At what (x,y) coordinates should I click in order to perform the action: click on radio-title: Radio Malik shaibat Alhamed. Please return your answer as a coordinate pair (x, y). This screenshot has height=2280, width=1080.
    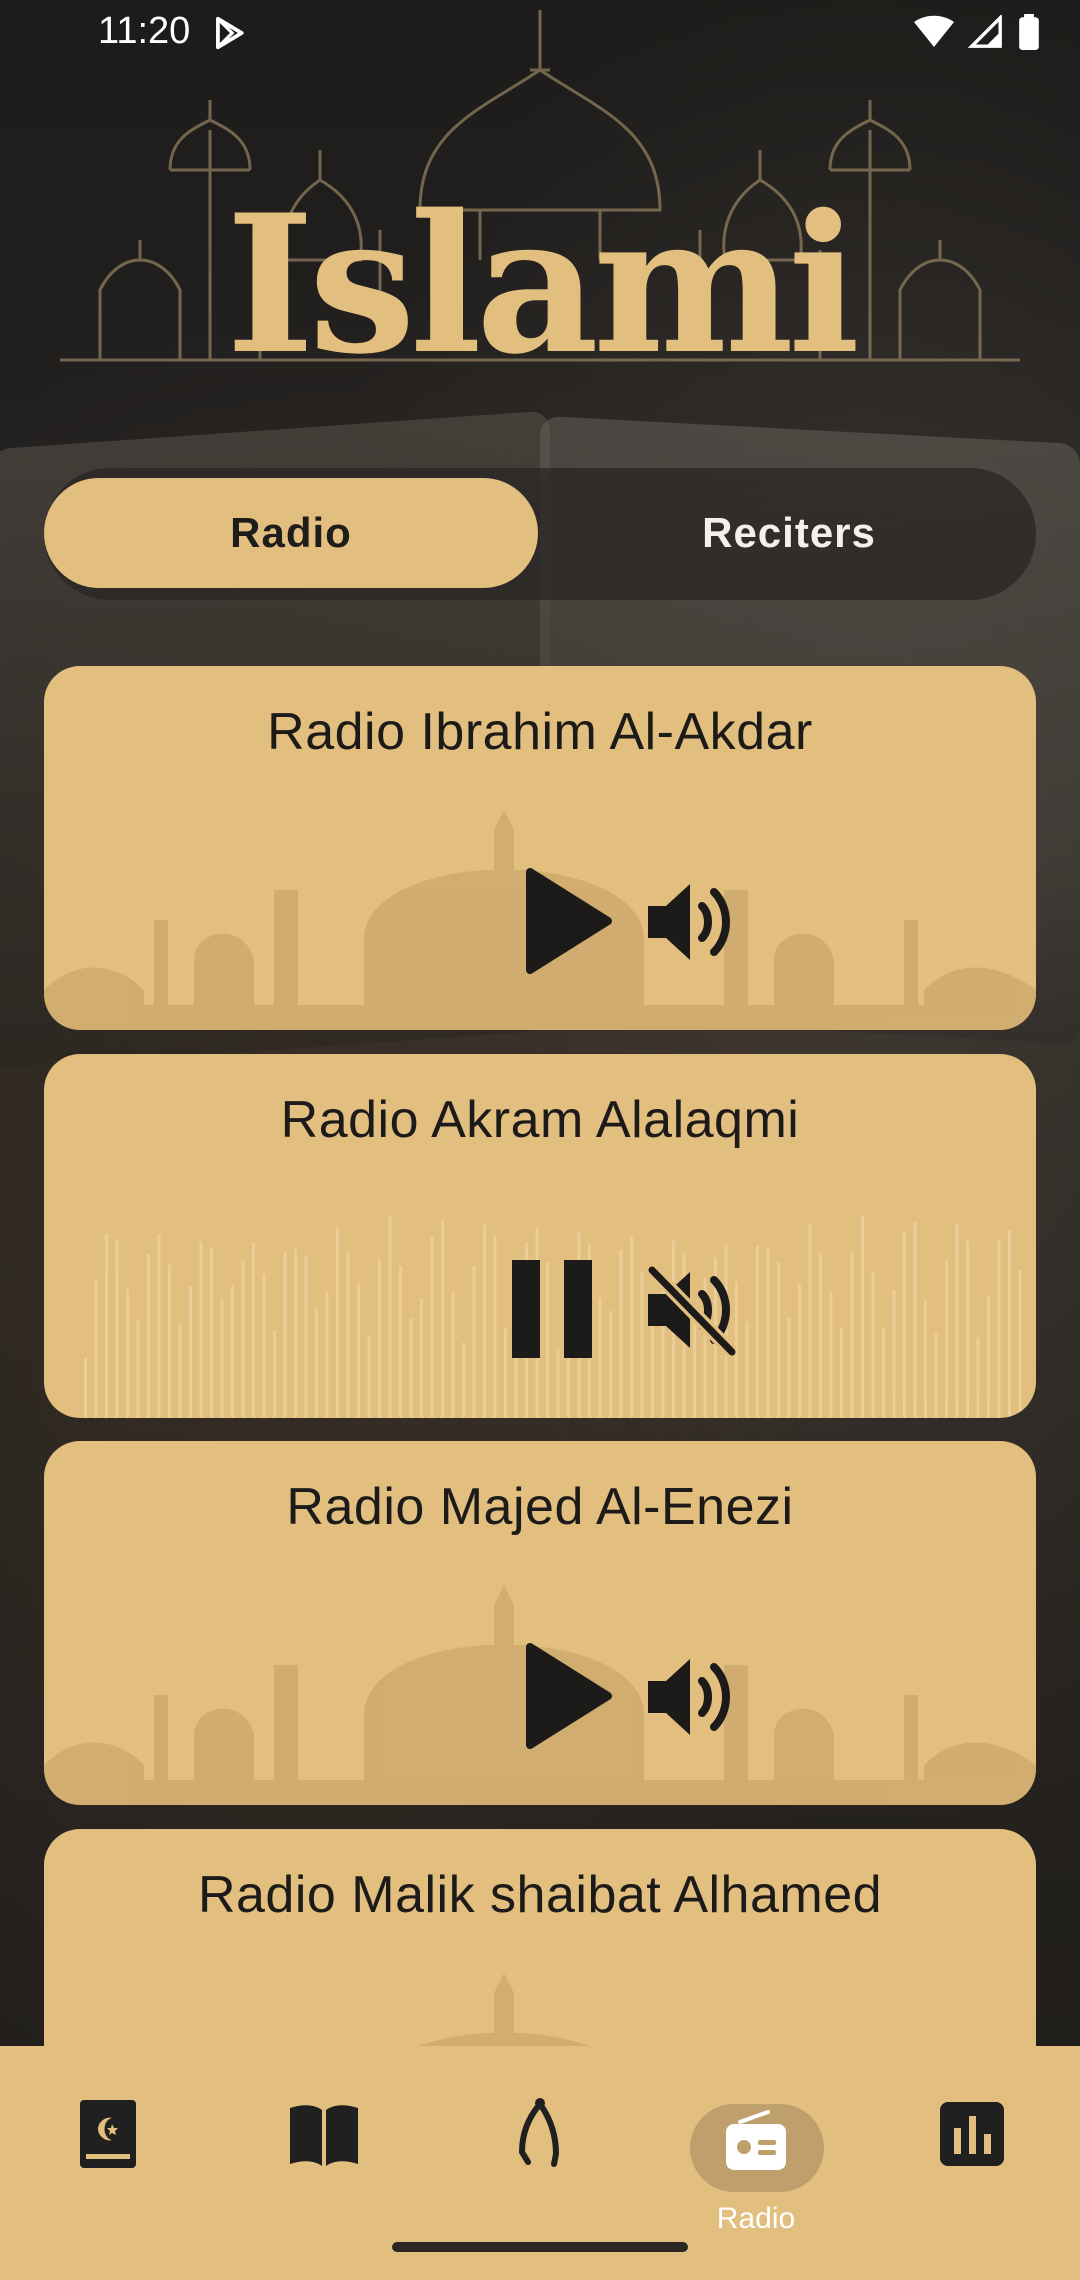
    Looking at the image, I should click on (540, 1895).